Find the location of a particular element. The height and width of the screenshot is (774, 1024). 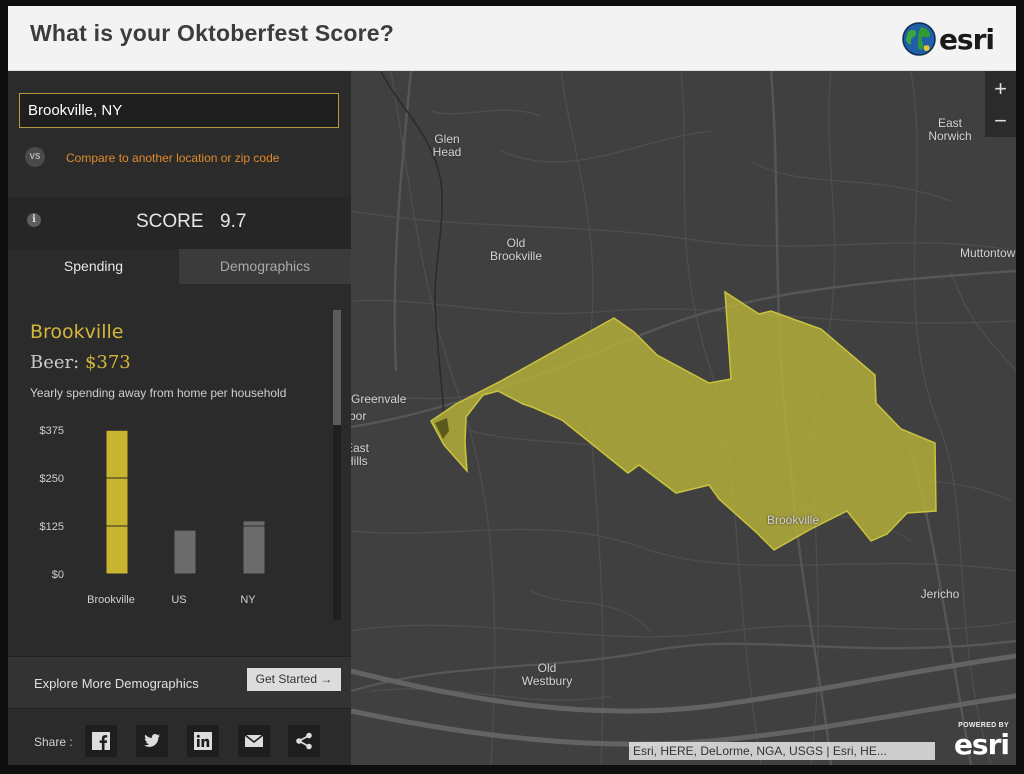

email-icon is located at coordinates (254, 740).